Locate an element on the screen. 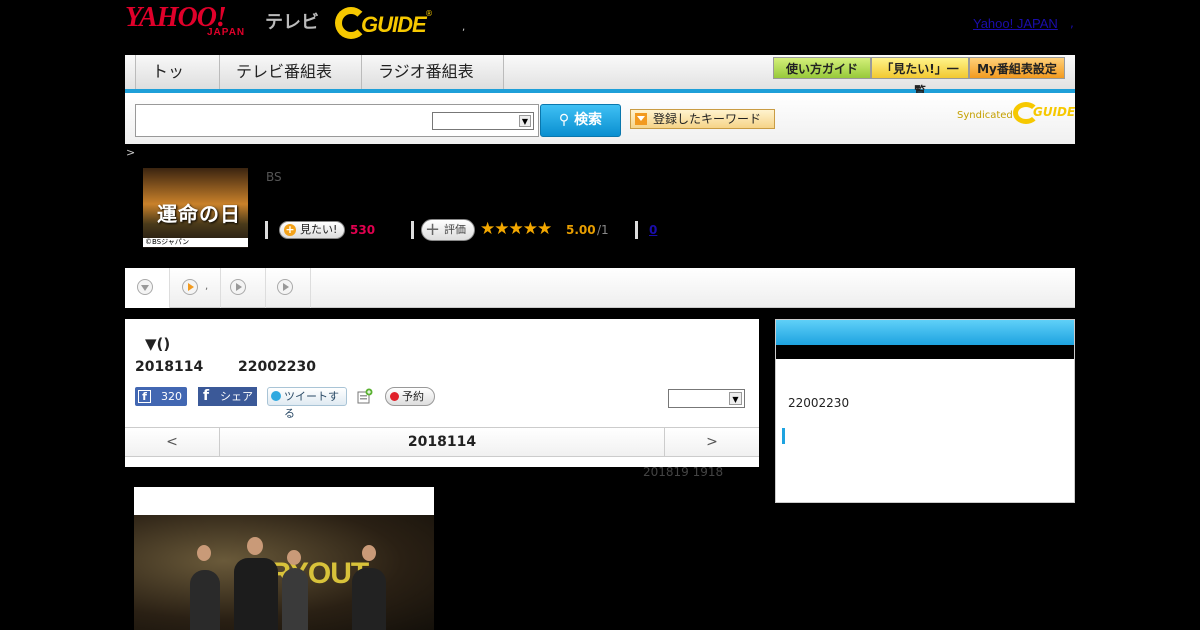  nav-radio-listings: ラジオ番組表 is located at coordinates (433, 72).